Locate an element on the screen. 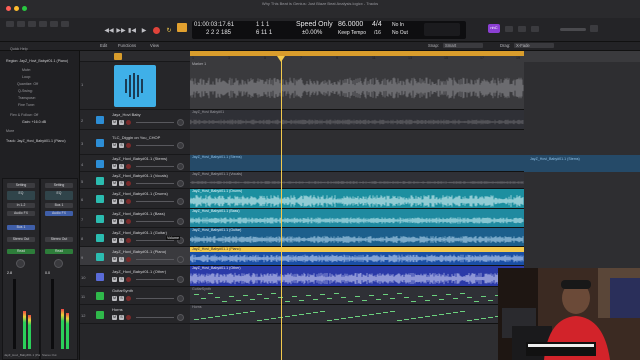 Image resolution: width=640 pixels, height=360 pixels. track-header: 10 JayZ_Hovi_Baby#01.1 (Other) M S is located at coordinates (135, 276).